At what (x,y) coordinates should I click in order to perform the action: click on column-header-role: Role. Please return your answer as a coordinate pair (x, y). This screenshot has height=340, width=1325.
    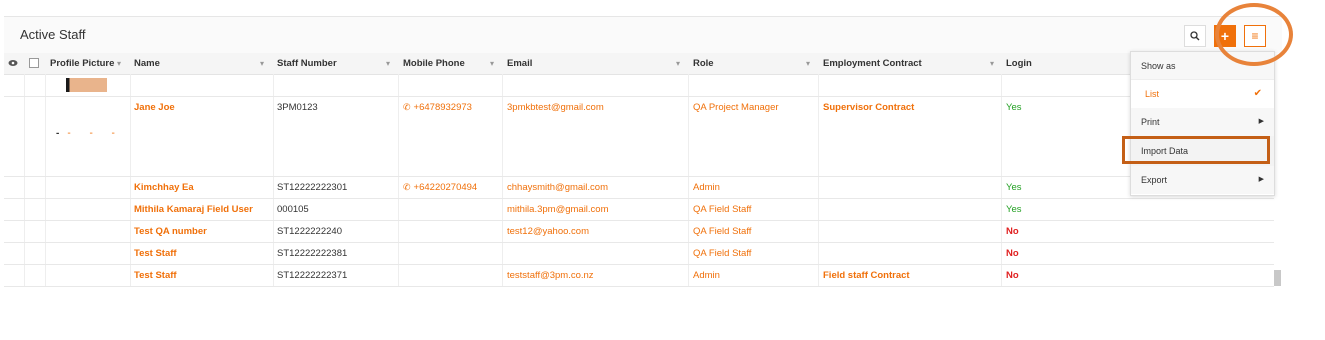
    Looking at the image, I should click on (703, 63).